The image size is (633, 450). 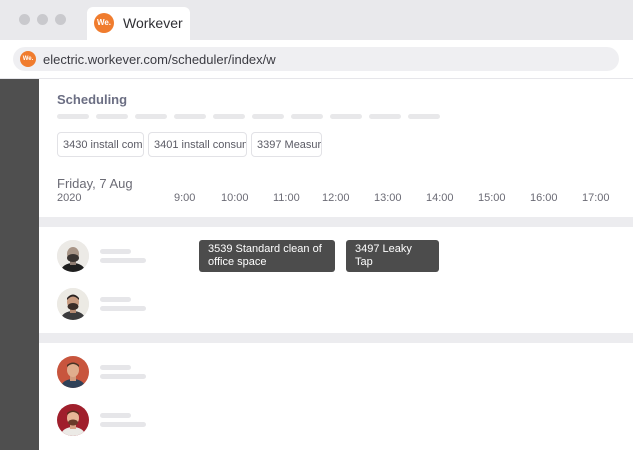 I want to click on page-title: Scheduling, so click(x=92, y=99).